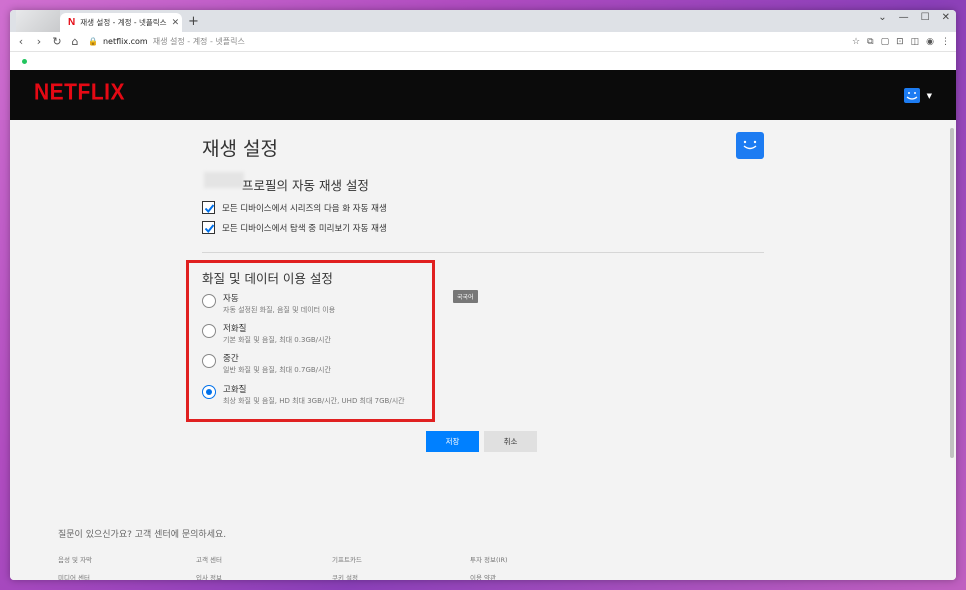  Describe the element at coordinates (24, 61) in the screenshot. I see `status-dot` at that location.